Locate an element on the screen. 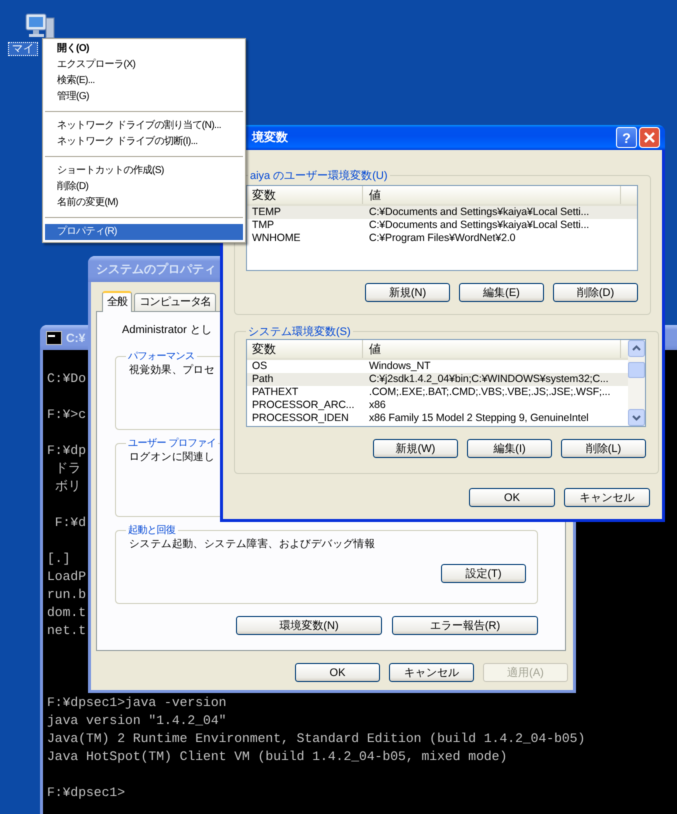  dialog-button: 編集(E) is located at coordinates (501, 292).